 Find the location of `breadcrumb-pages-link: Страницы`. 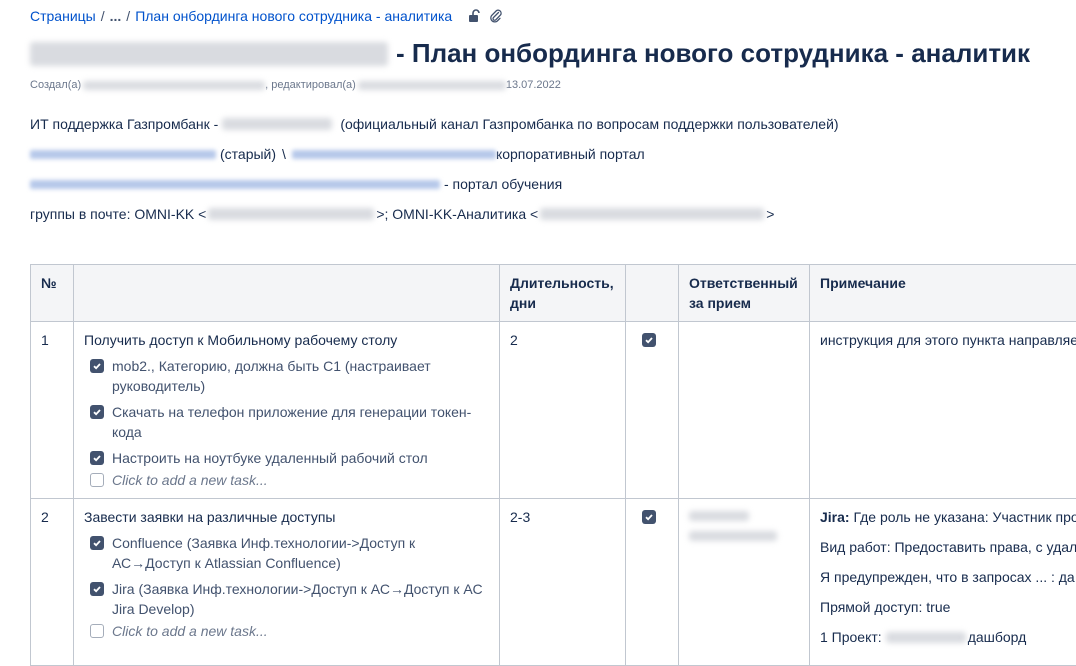

breadcrumb-pages-link: Страницы is located at coordinates (63, 16).